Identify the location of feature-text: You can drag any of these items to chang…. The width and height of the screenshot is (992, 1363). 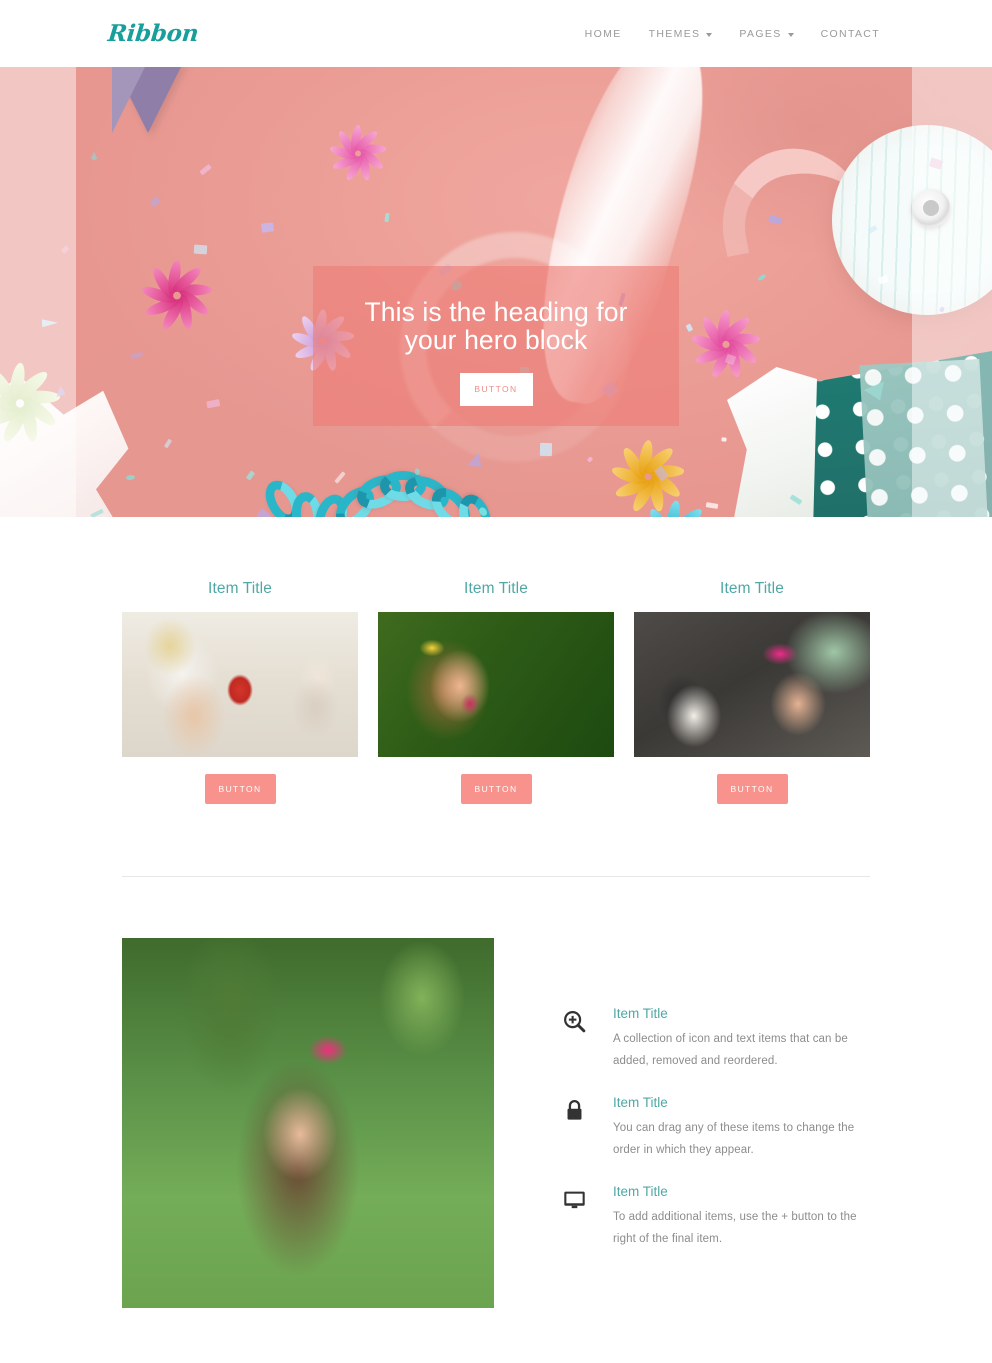
(734, 1139).